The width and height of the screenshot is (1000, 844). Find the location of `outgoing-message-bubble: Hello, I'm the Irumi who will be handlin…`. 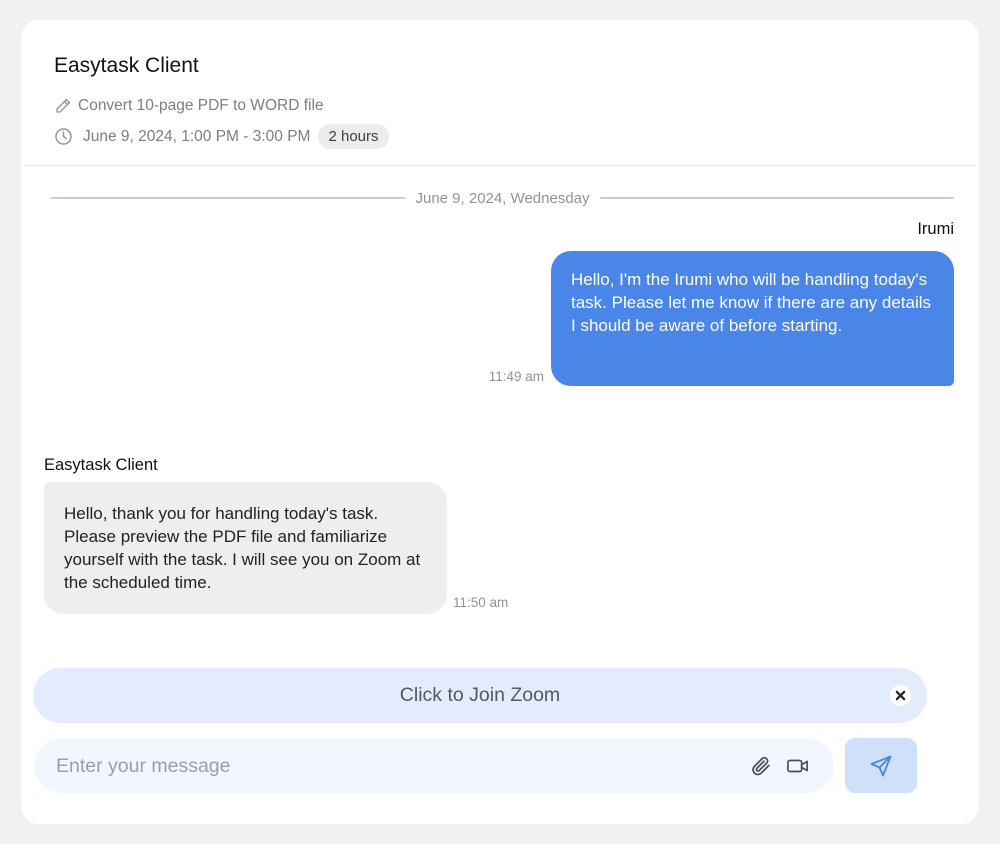

outgoing-message-bubble: Hello, I'm the Irumi who will be handlin… is located at coordinates (752, 318).